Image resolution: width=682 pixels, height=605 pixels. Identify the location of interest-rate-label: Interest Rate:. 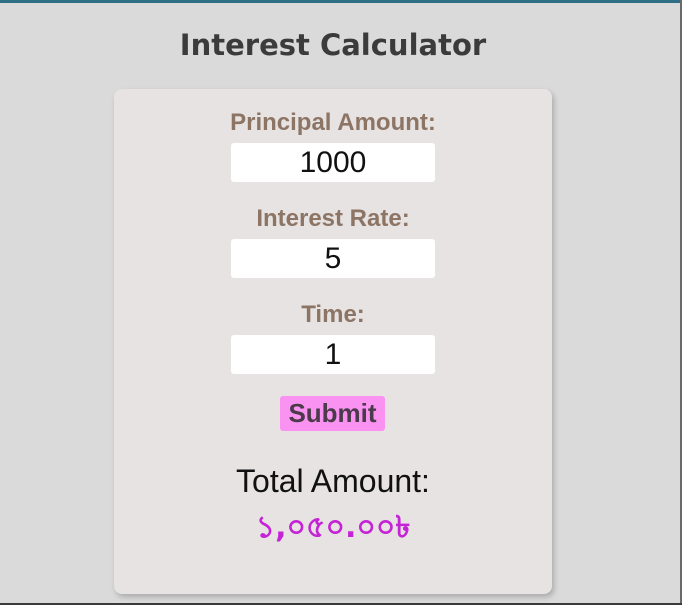
(333, 218).